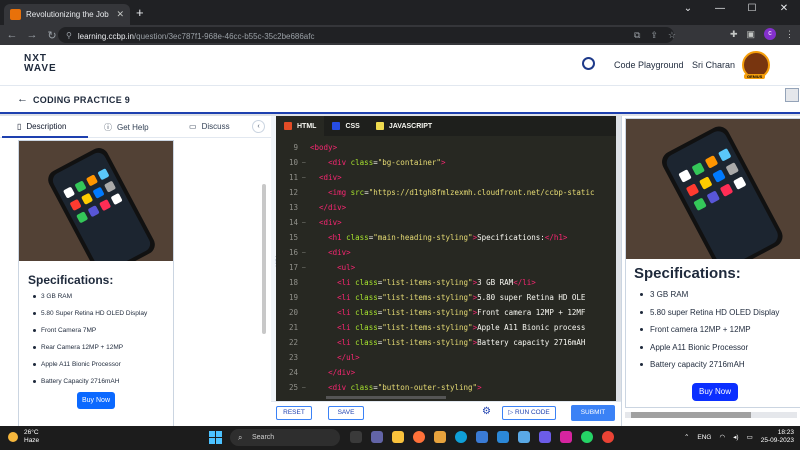  Describe the element at coordinates (285, 437) in the screenshot. I see `taskbar-search: ⌕ Search` at that location.